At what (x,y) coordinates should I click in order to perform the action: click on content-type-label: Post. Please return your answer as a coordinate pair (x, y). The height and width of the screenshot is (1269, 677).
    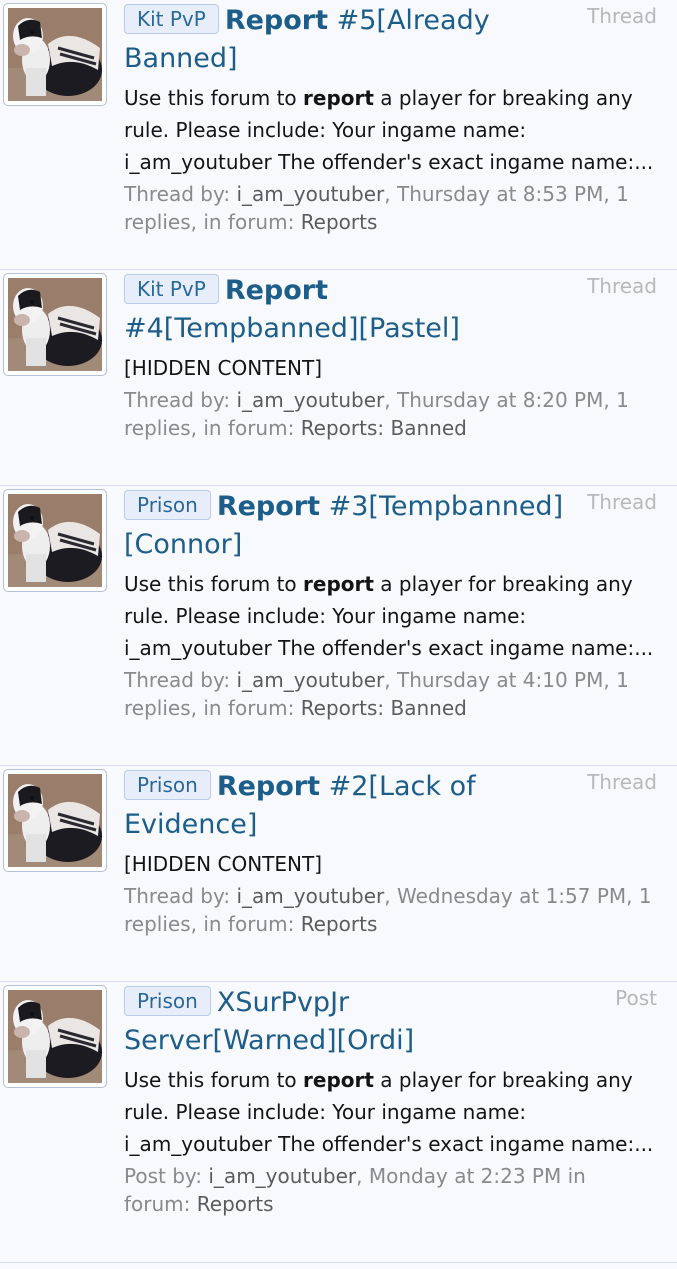
    Looking at the image, I should click on (636, 998).